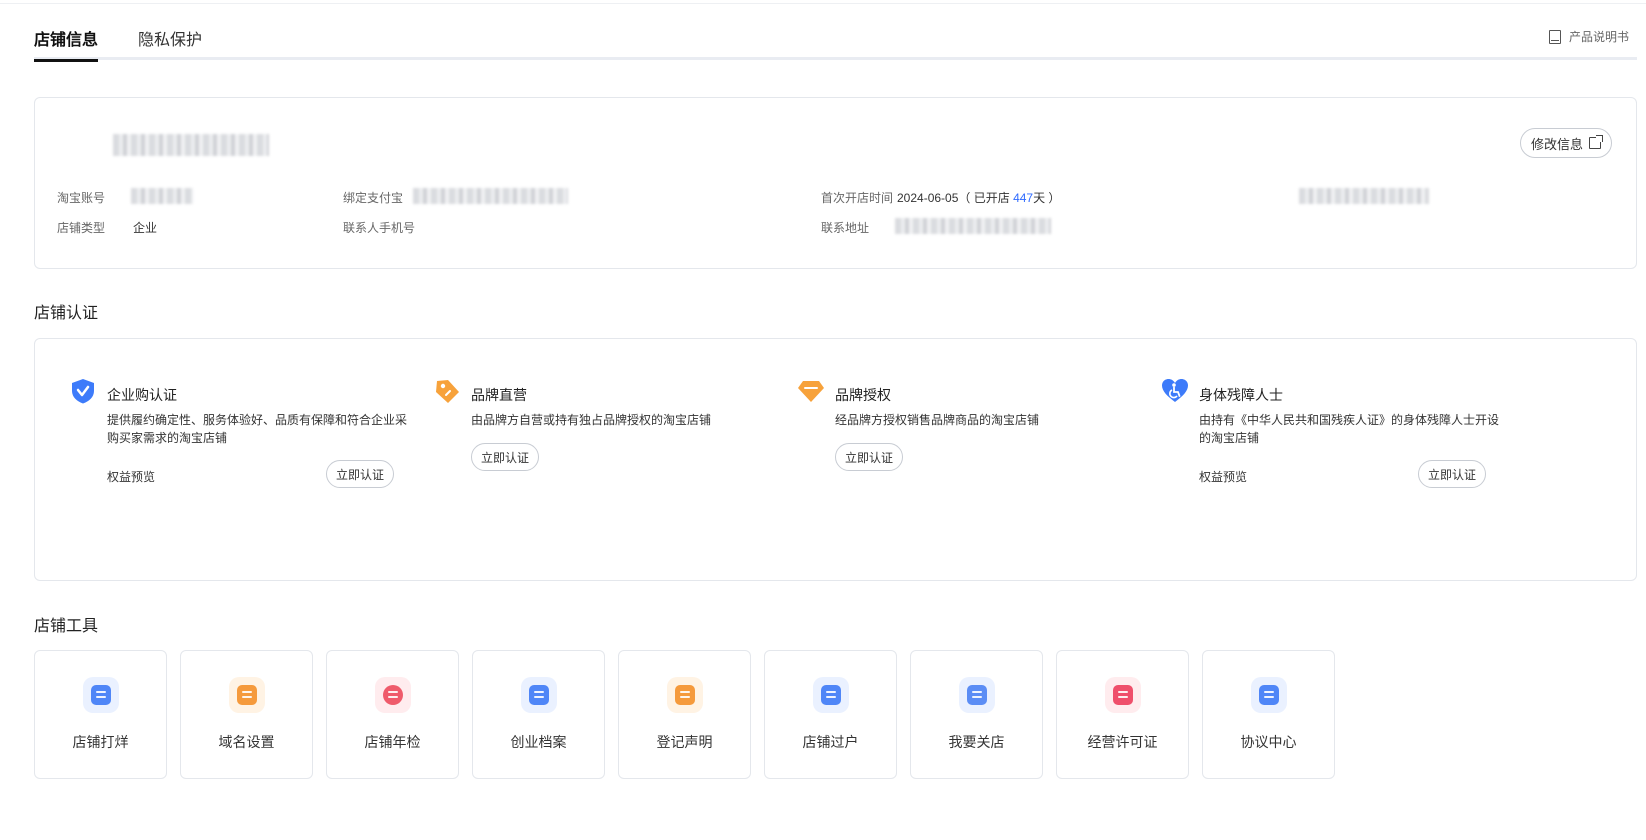 The width and height of the screenshot is (1646, 840). What do you see at coordinates (1122, 742) in the screenshot?
I see `tool-label: 经营许可证` at bounding box center [1122, 742].